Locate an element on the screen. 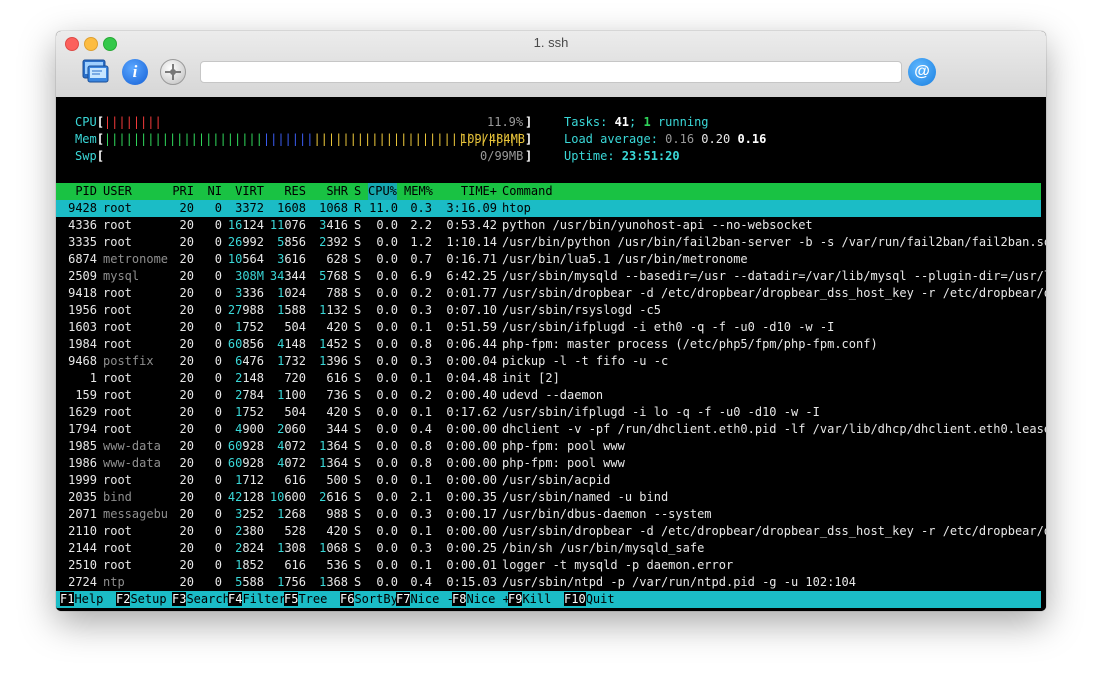 The width and height of the screenshot is (1102, 690). process-row: 1 root 20 0 2148 720 616 S 0.0 0.1 0:04.48 init [2] is located at coordinates (548, 378).